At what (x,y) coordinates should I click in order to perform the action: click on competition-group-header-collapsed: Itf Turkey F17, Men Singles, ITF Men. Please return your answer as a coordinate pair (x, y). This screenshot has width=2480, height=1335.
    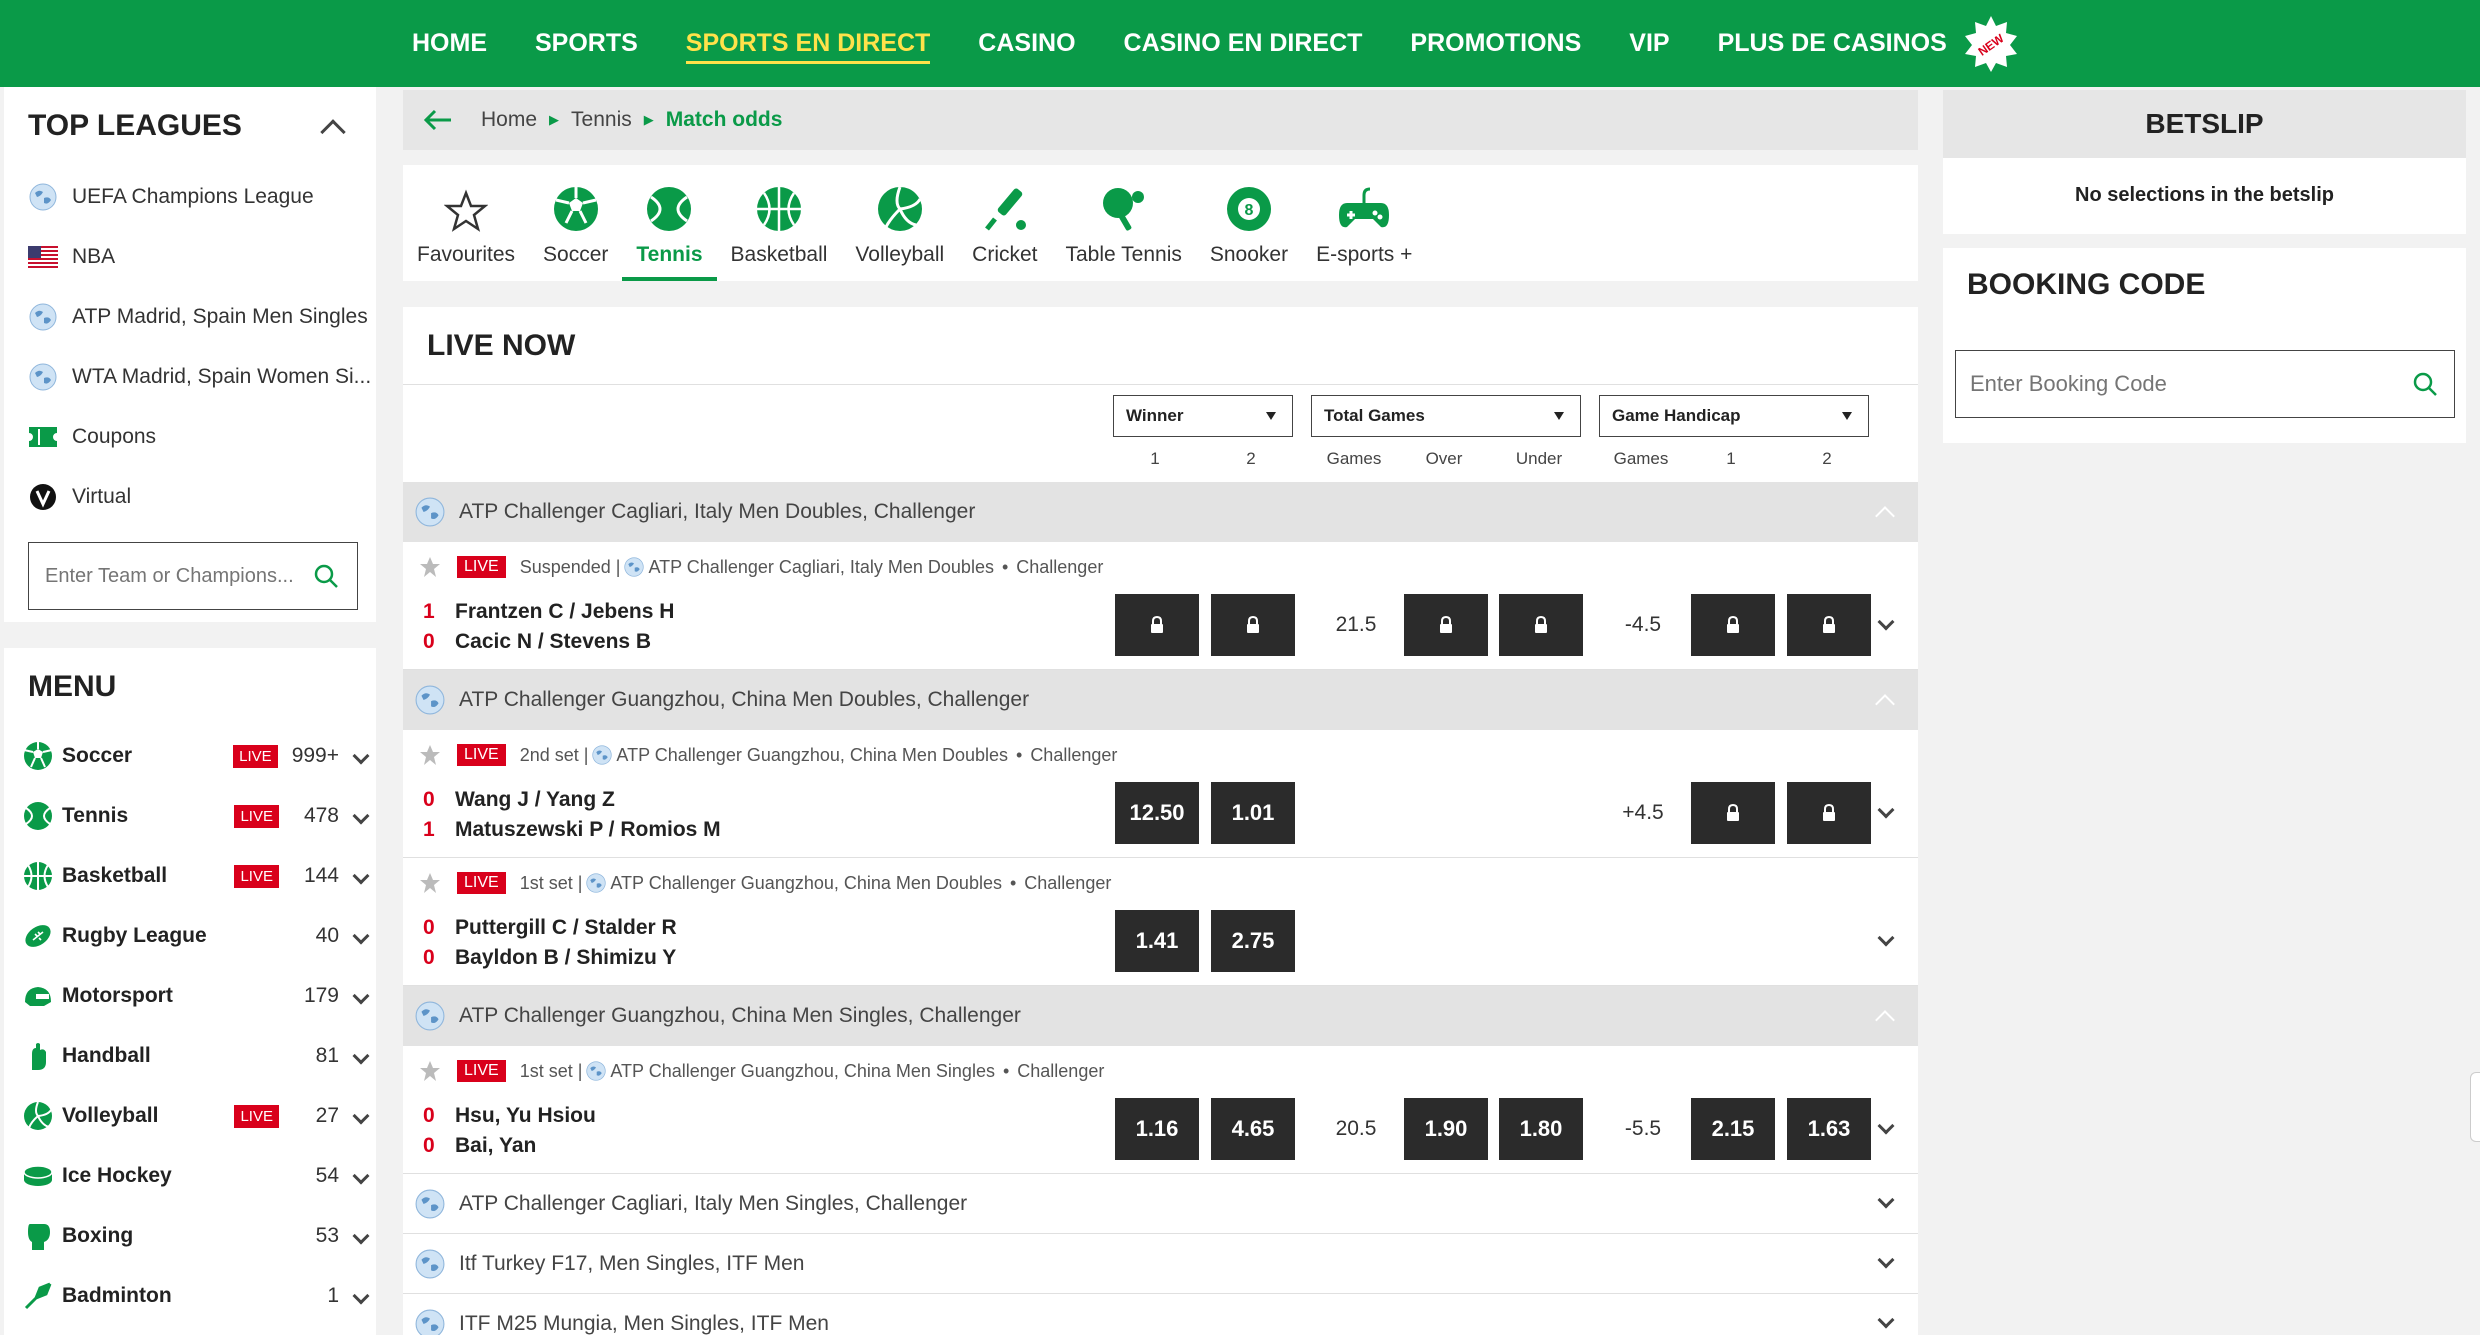
    Looking at the image, I should click on (1160, 1264).